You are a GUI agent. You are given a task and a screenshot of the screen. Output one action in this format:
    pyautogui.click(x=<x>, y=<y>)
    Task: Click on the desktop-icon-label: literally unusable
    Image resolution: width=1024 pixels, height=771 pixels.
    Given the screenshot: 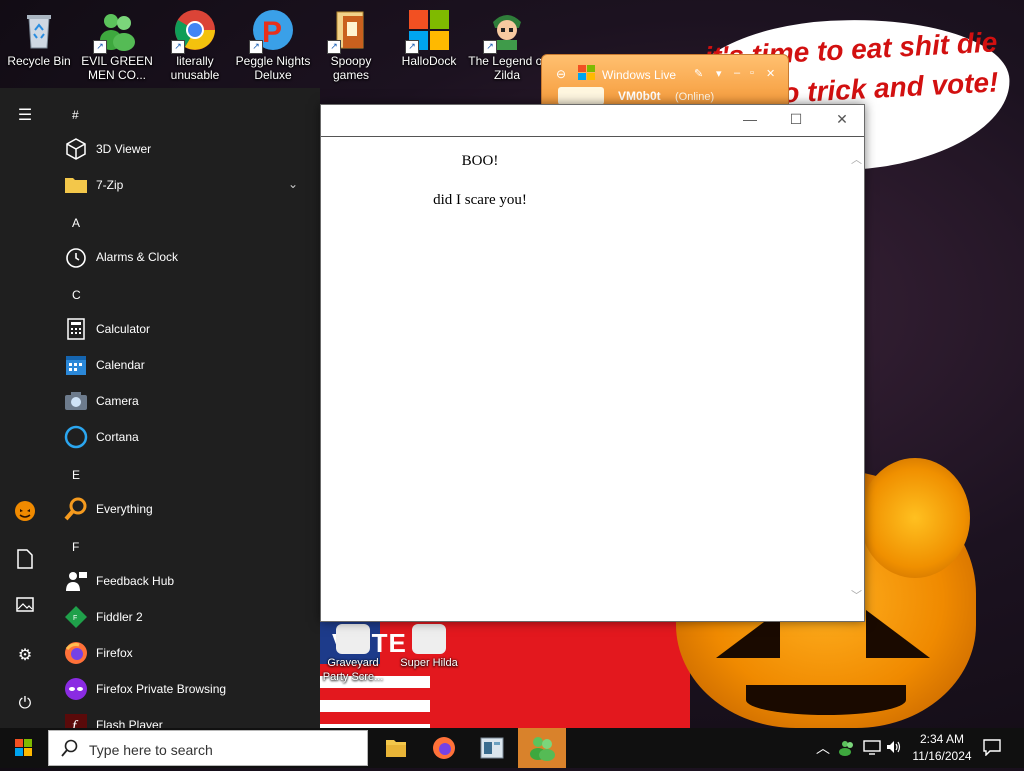 What is the action you would take?
    pyautogui.click(x=195, y=68)
    